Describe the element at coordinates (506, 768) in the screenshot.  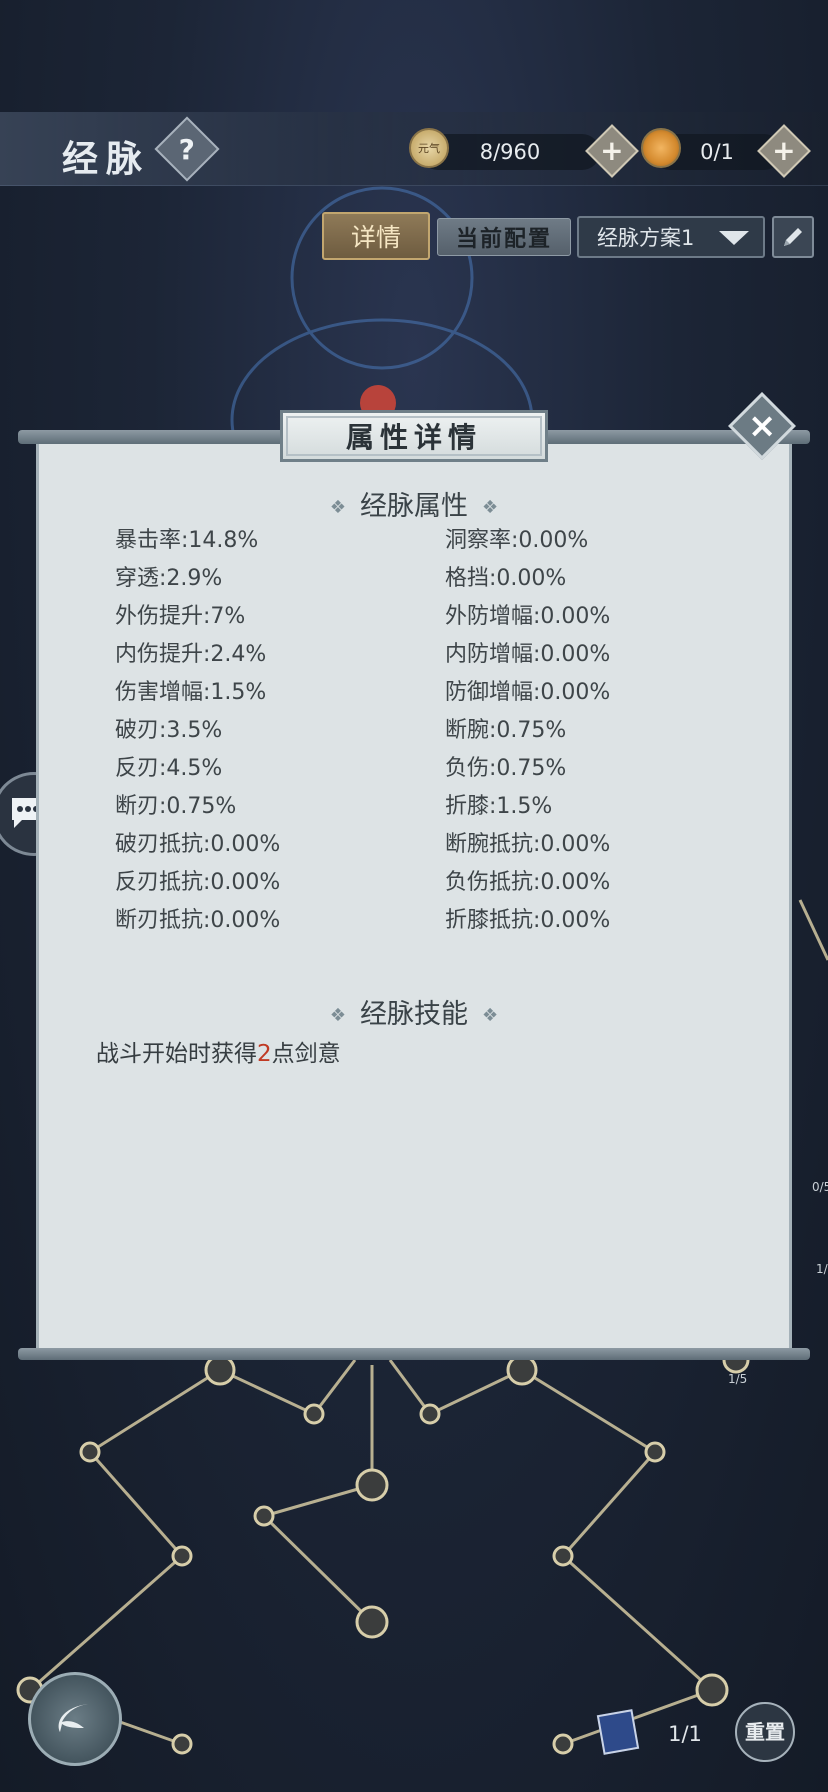
I see `attribute-item: 负伤:0.75%` at that location.